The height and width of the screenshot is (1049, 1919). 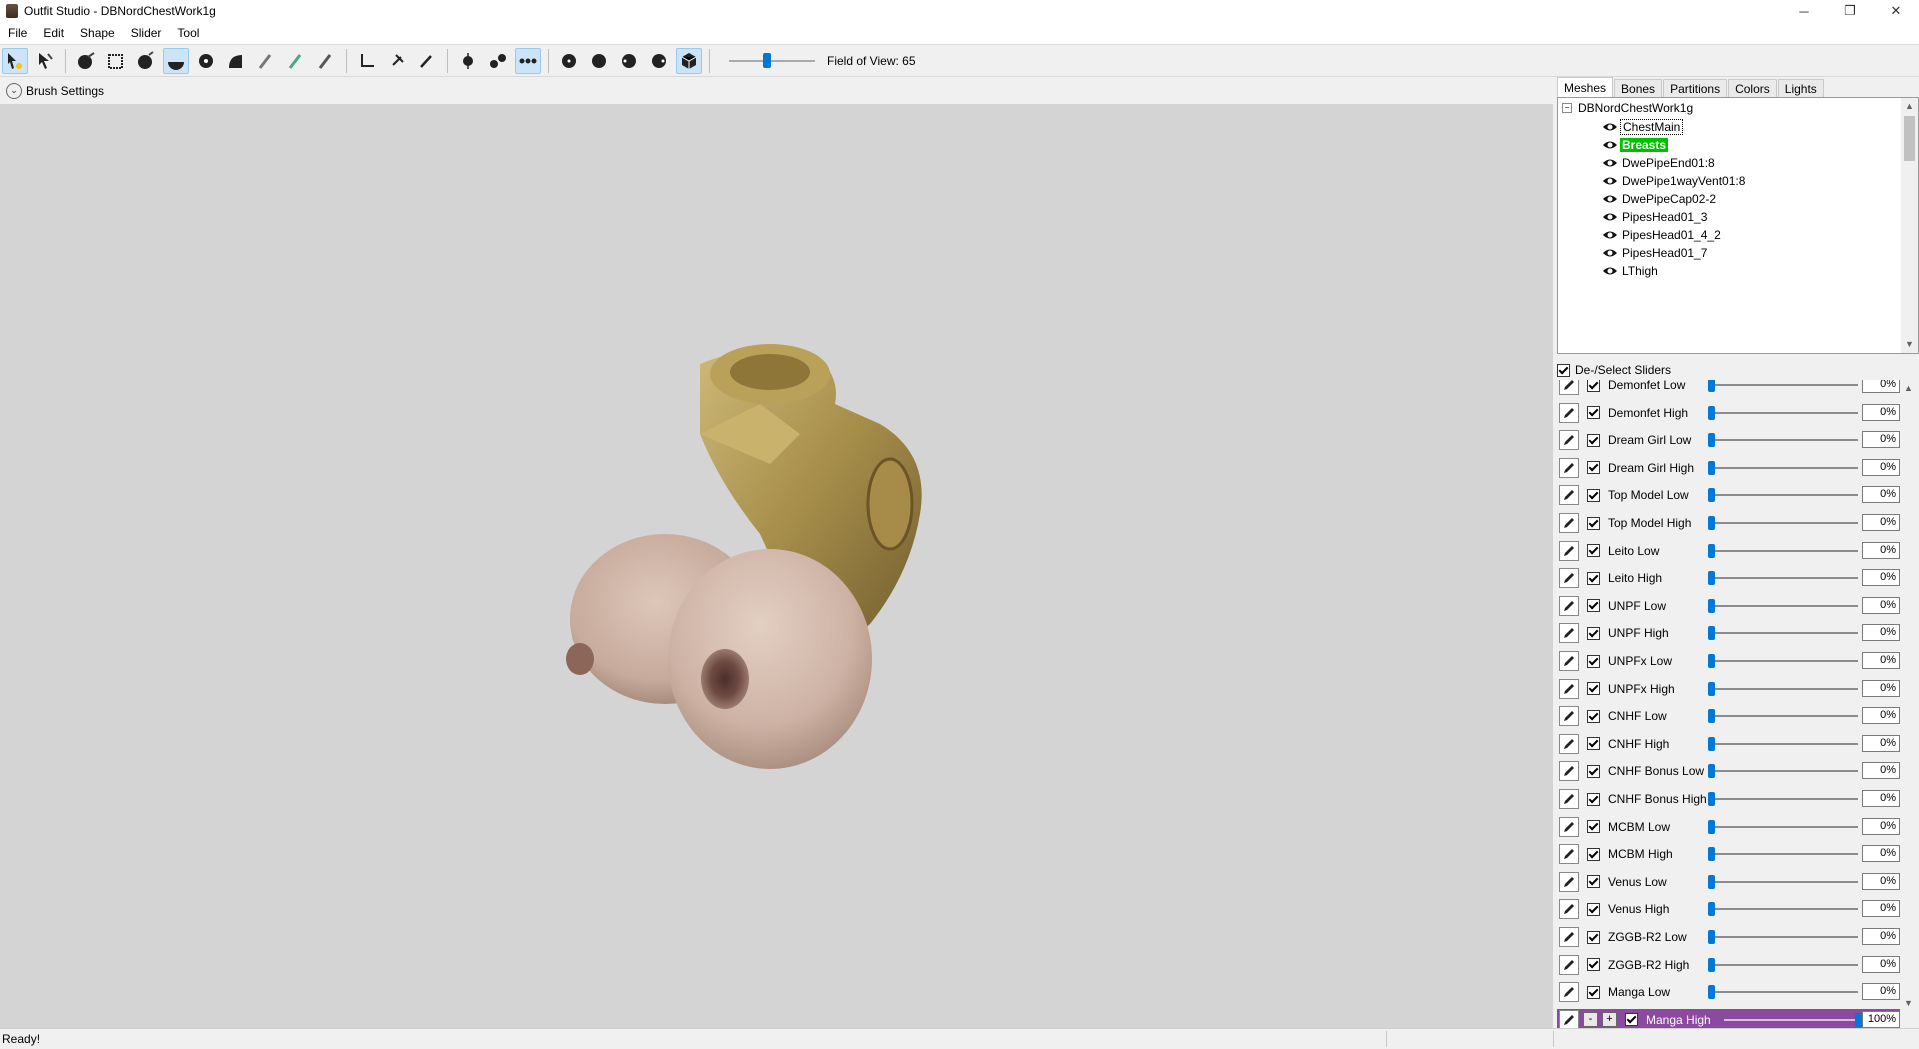 What do you see at coordinates (1896, 11) in the screenshot?
I see `close-button: ✕` at bounding box center [1896, 11].